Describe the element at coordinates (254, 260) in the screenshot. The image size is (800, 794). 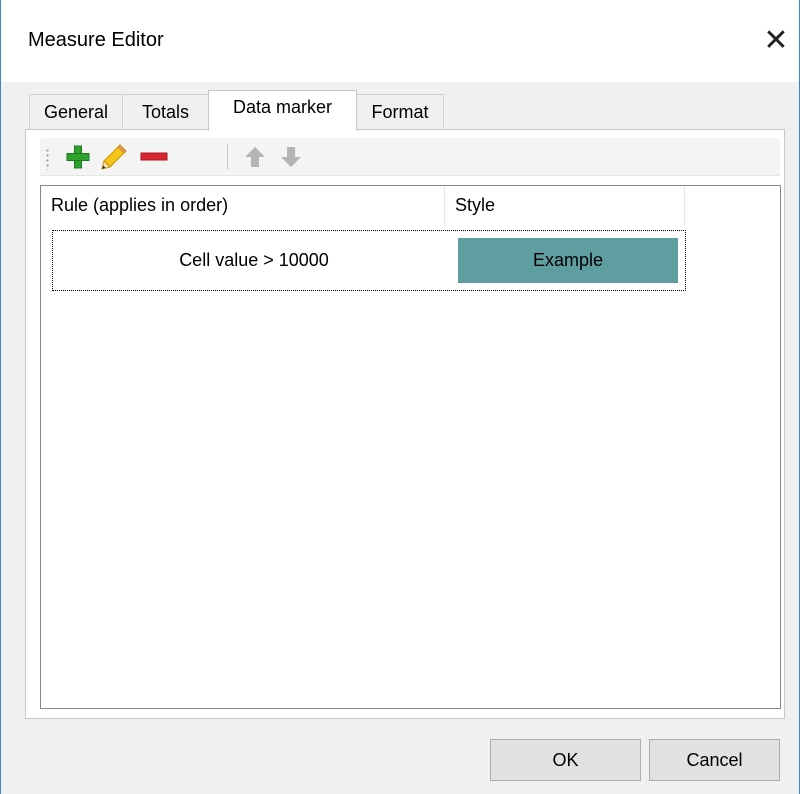
I see `rule-condition-cell: Cell value > 10000` at that location.